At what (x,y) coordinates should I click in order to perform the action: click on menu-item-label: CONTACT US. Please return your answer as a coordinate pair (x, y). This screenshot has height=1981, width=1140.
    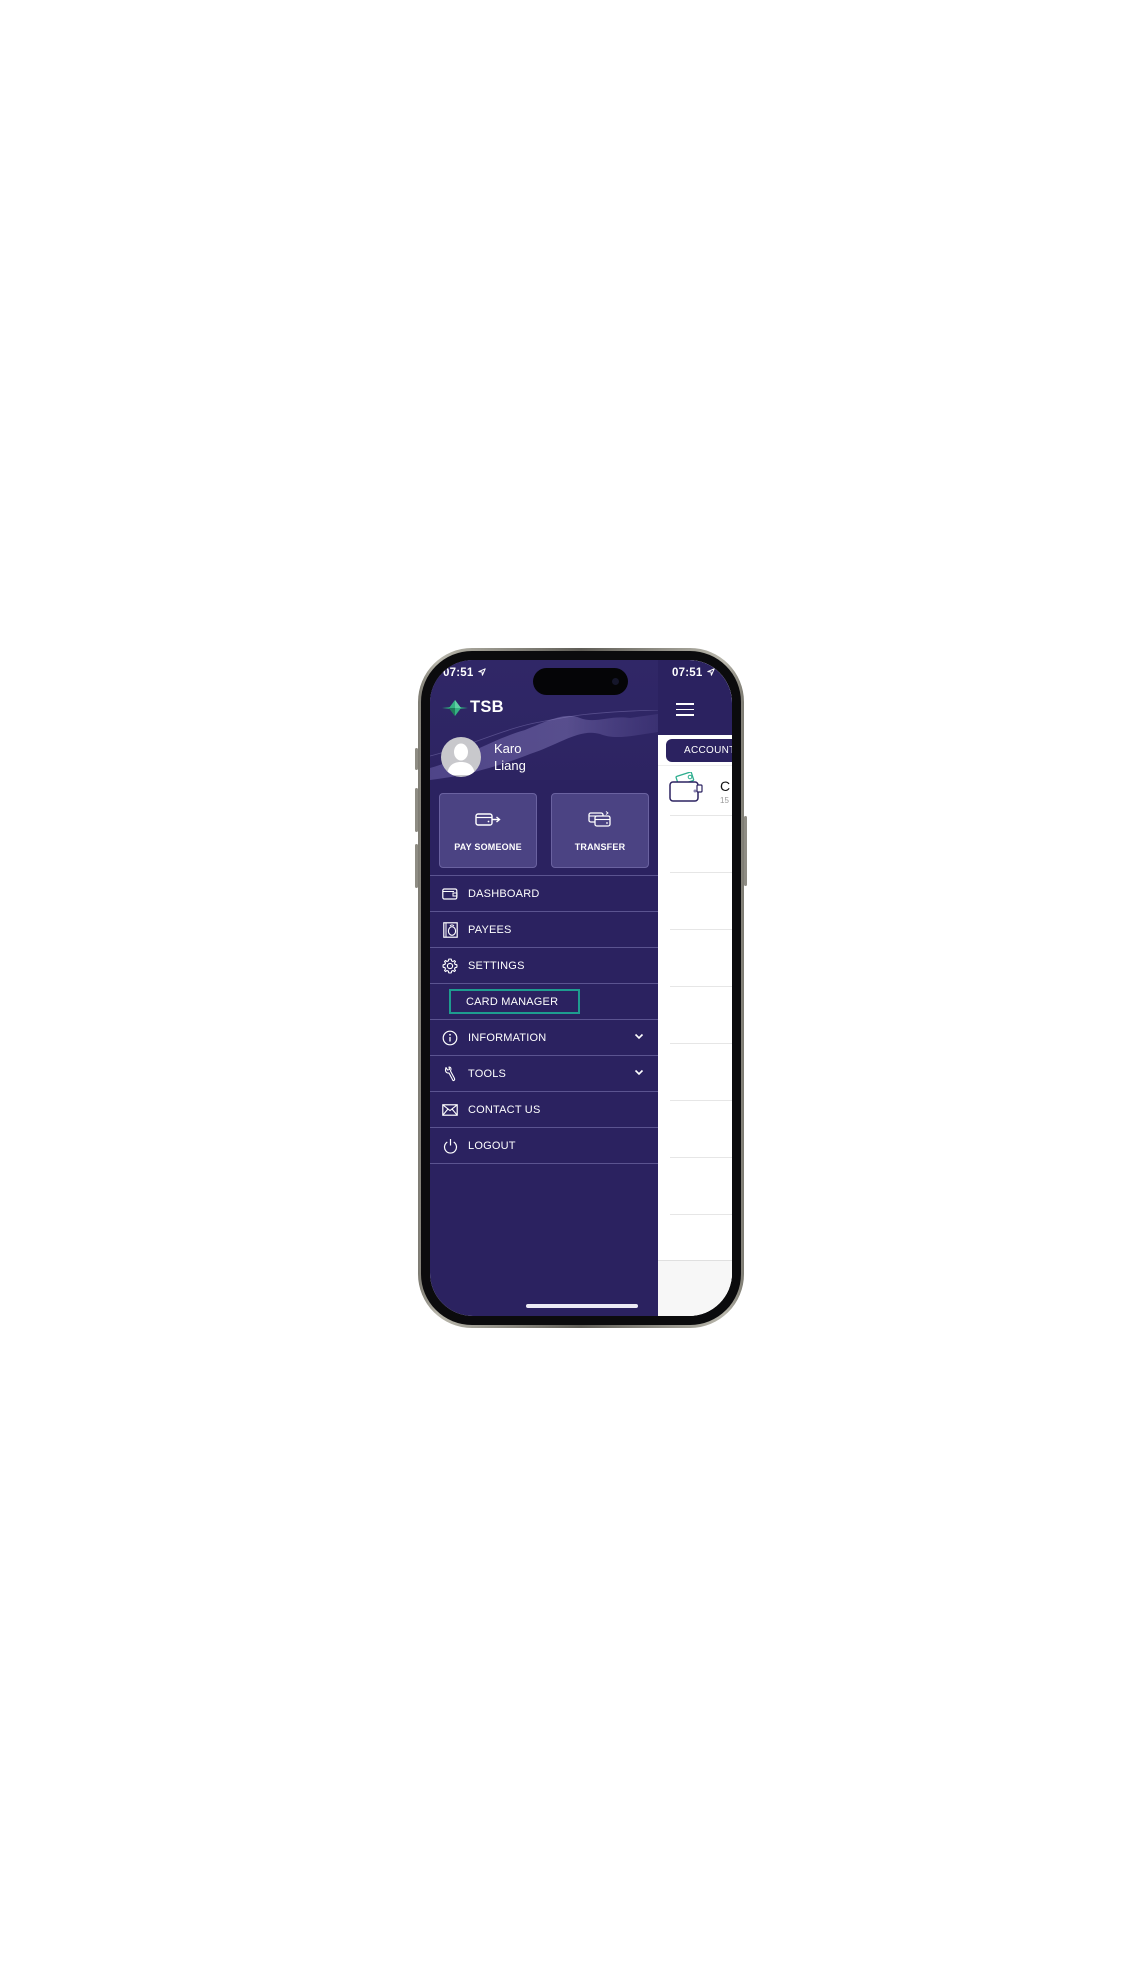
    Looking at the image, I should click on (504, 1109).